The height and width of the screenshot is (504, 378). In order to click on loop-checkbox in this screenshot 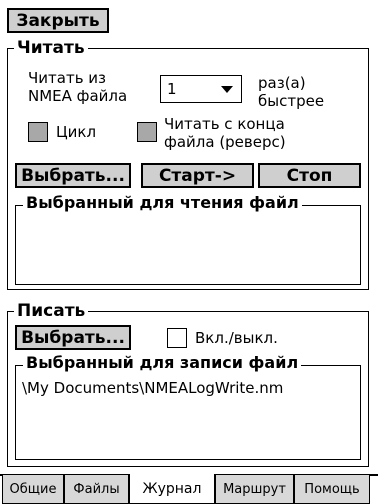, I will do `click(38, 132)`.